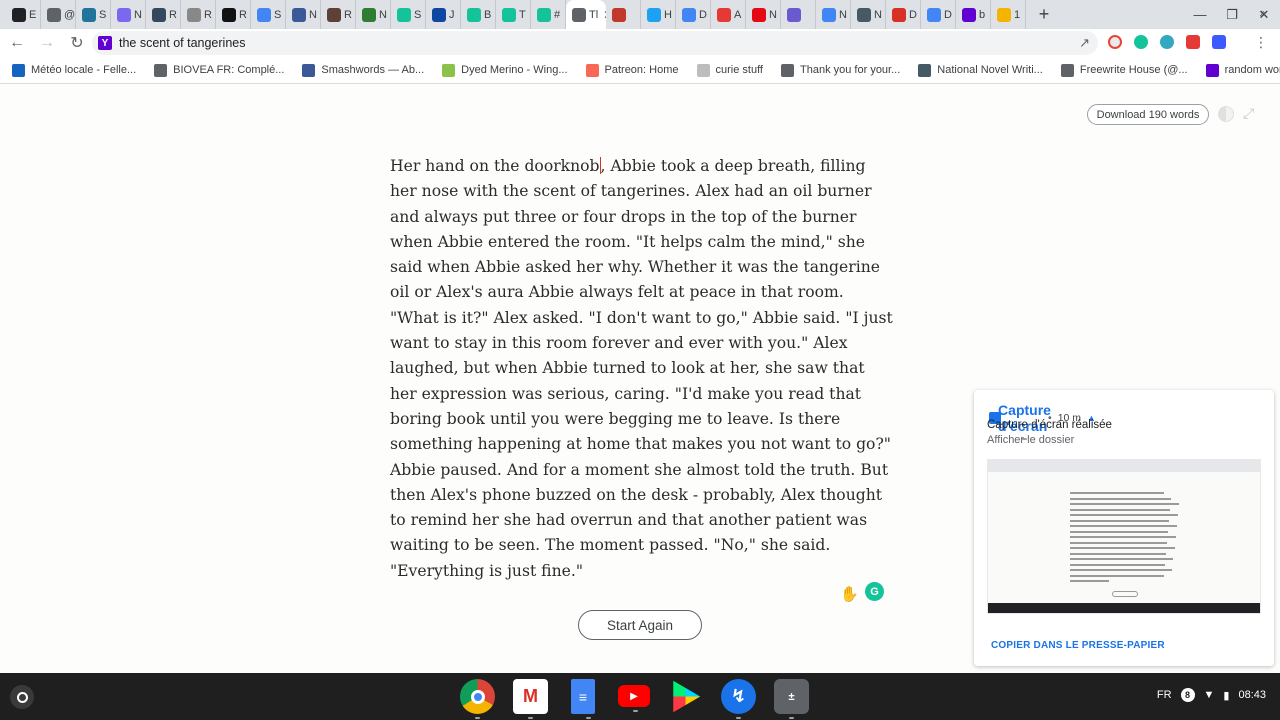  I want to click on shield-extension-icon, so click(1219, 42).